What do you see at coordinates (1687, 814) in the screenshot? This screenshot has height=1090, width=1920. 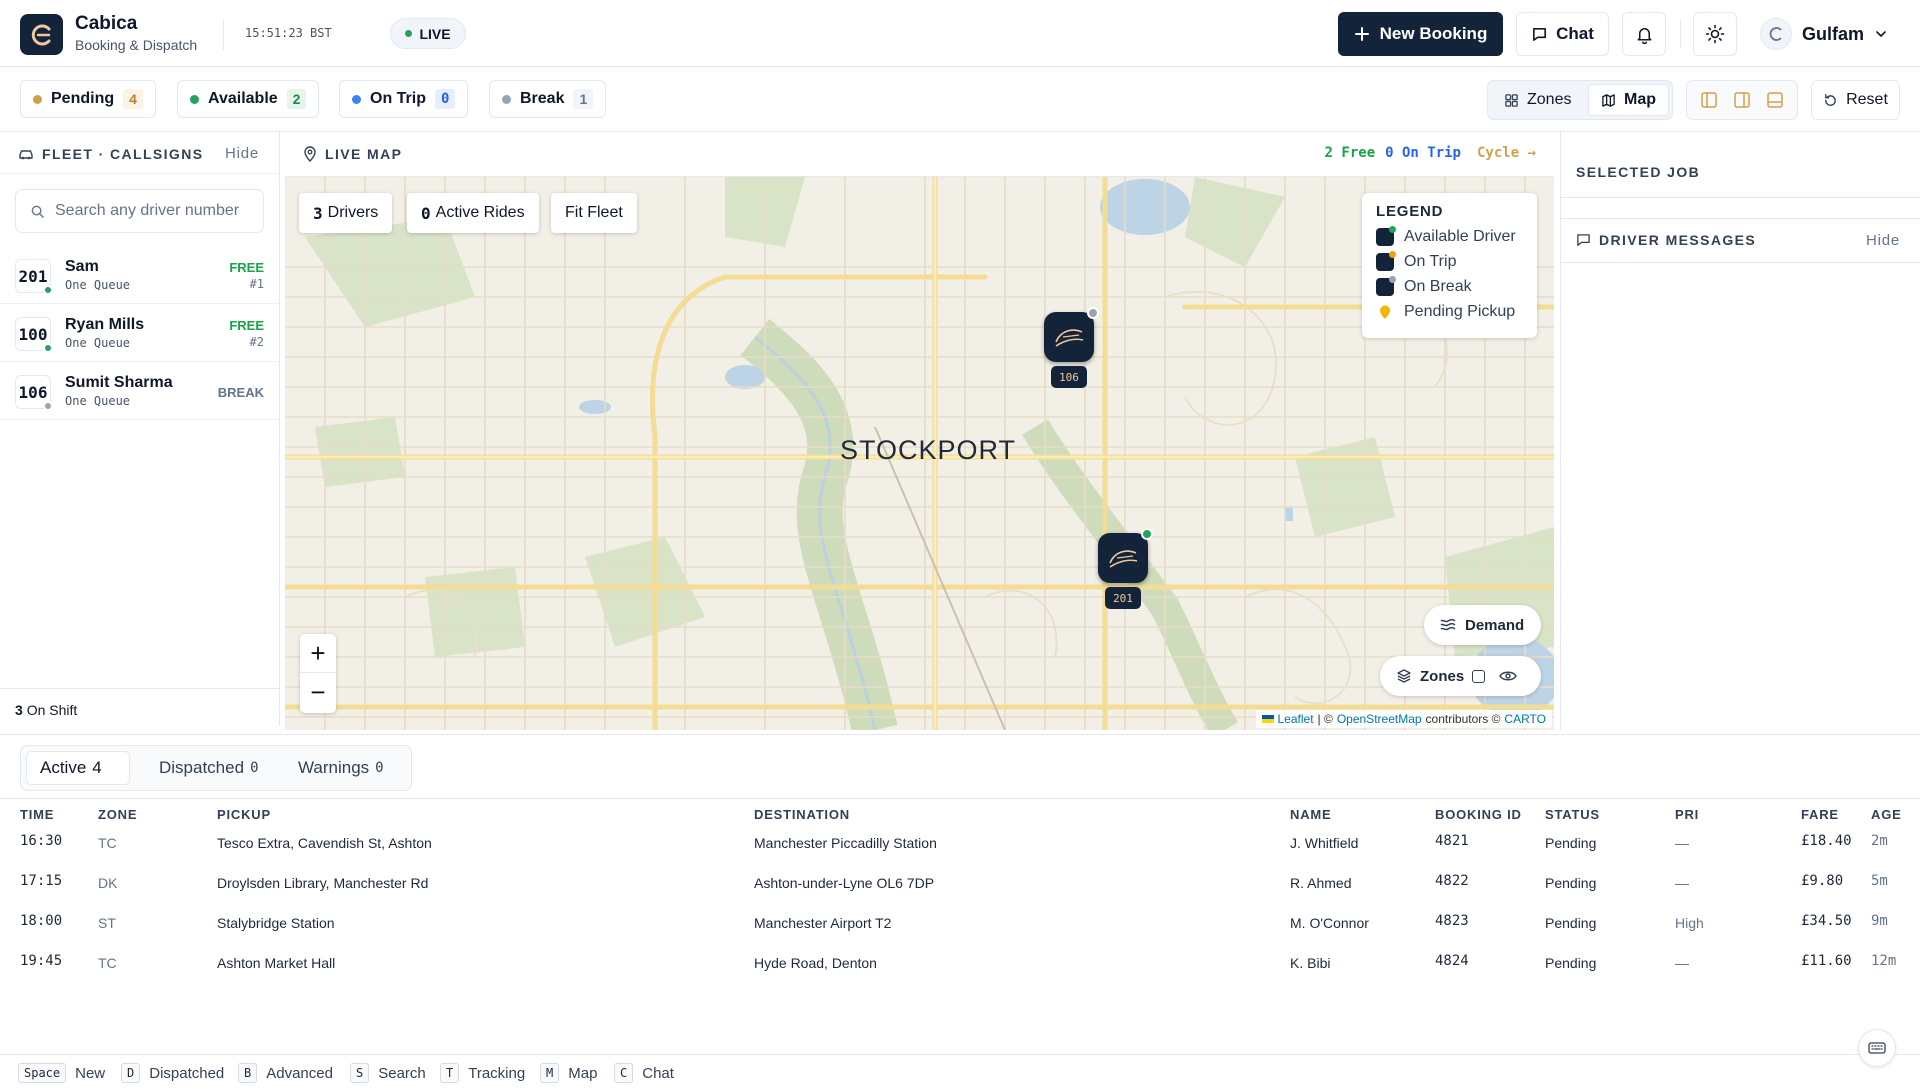 I see `column-header-priority: PRI` at bounding box center [1687, 814].